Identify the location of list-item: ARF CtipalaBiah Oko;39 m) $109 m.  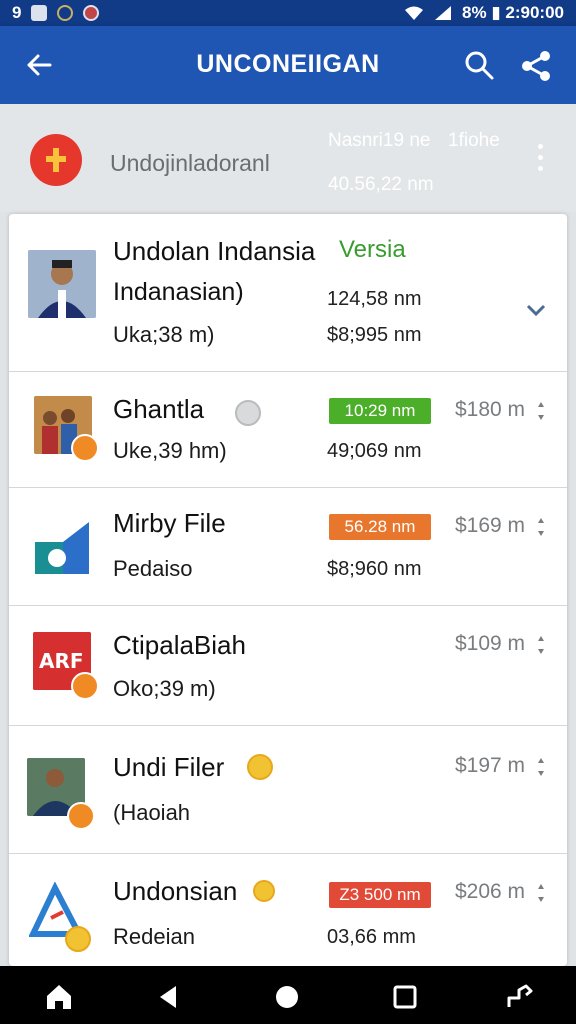
(288, 666).